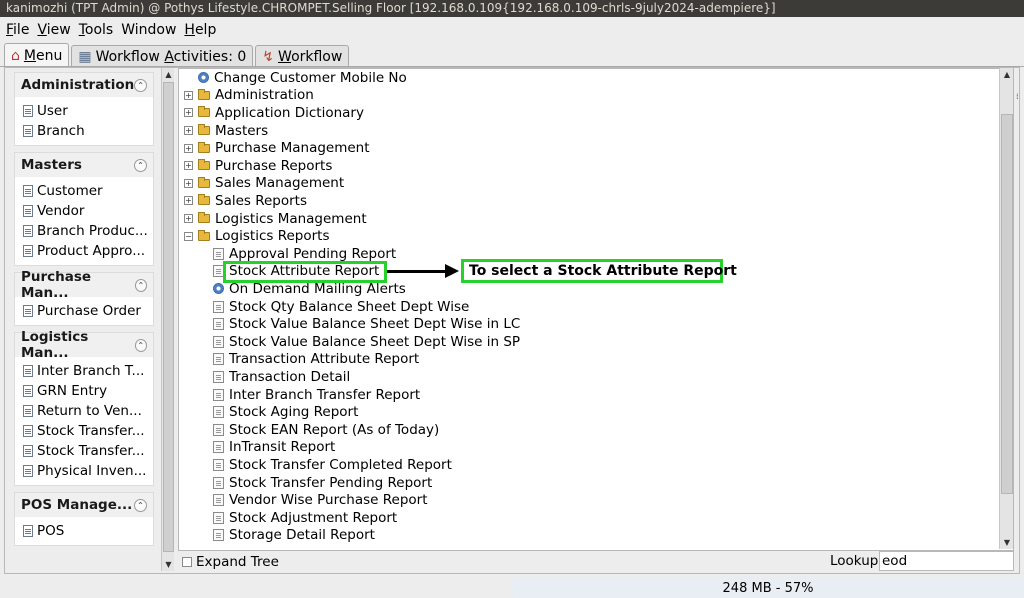  What do you see at coordinates (98, 30) in the screenshot?
I see `menu-tools: Tools` at bounding box center [98, 30].